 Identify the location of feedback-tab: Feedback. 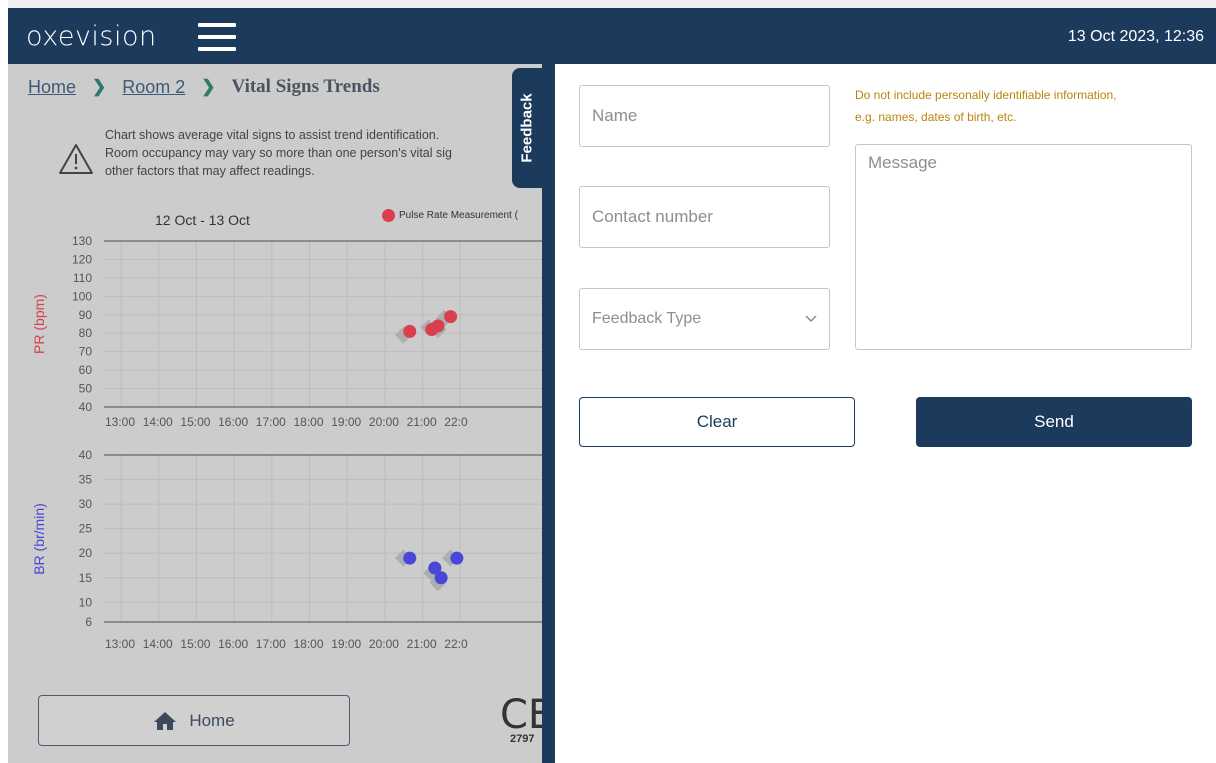
(527, 128).